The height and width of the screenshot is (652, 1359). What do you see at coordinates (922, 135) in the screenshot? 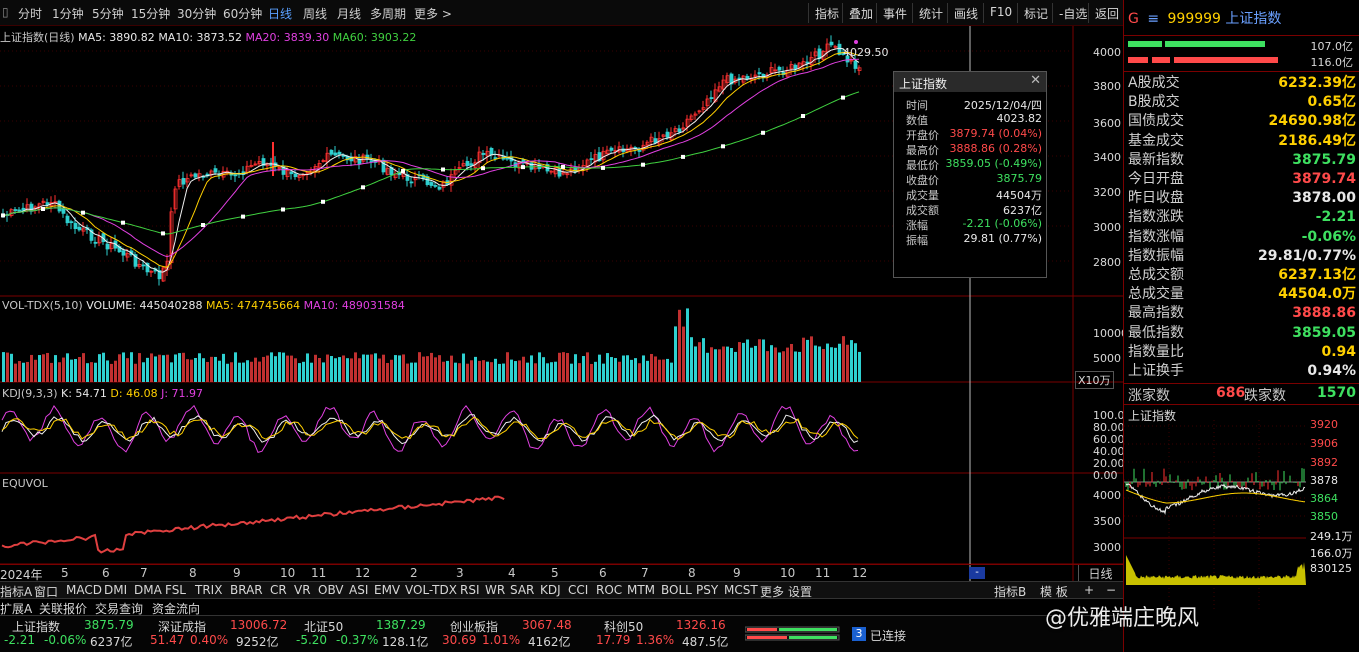
I see `tooltip-key: 开盘价` at bounding box center [922, 135].